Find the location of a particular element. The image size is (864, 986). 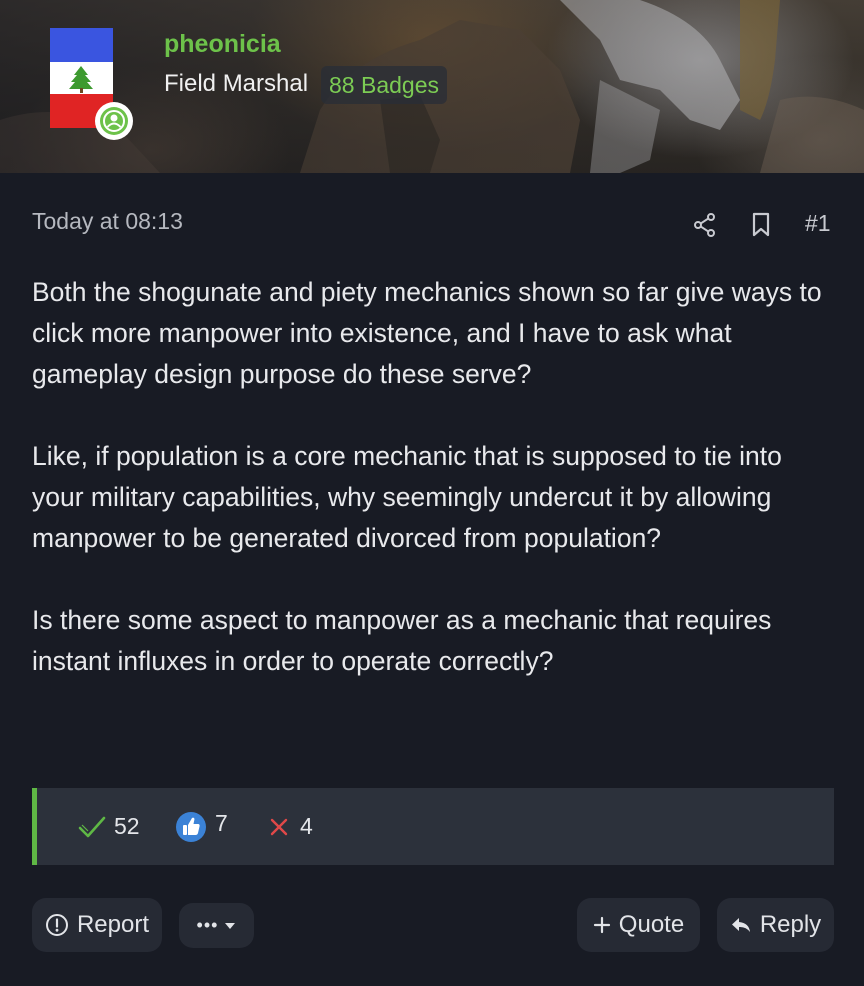

quote-button: Quote is located at coordinates (638, 925).